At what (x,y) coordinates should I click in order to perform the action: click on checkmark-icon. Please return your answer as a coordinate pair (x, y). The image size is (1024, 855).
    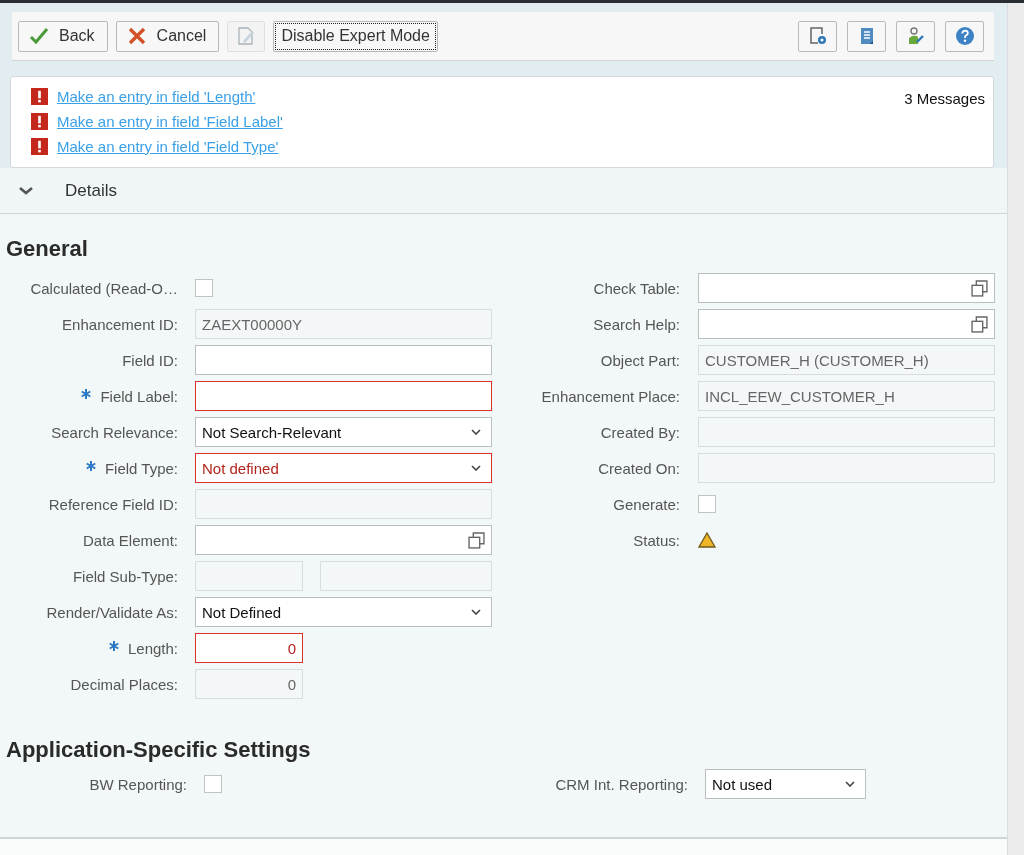
    Looking at the image, I should click on (39, 36).